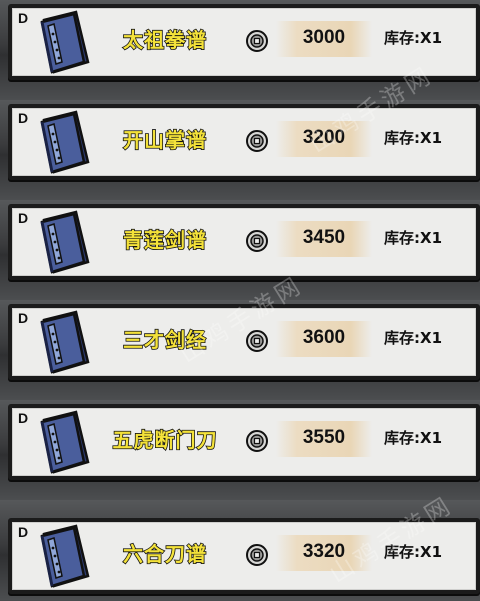 Image resolution: width=480 pixels, height=601 pixels. Describe the element at coordinates (244, 142) in the screenshot. I see `shop-item-card: D 开山掌谱 3200 库存:X1` at that location.